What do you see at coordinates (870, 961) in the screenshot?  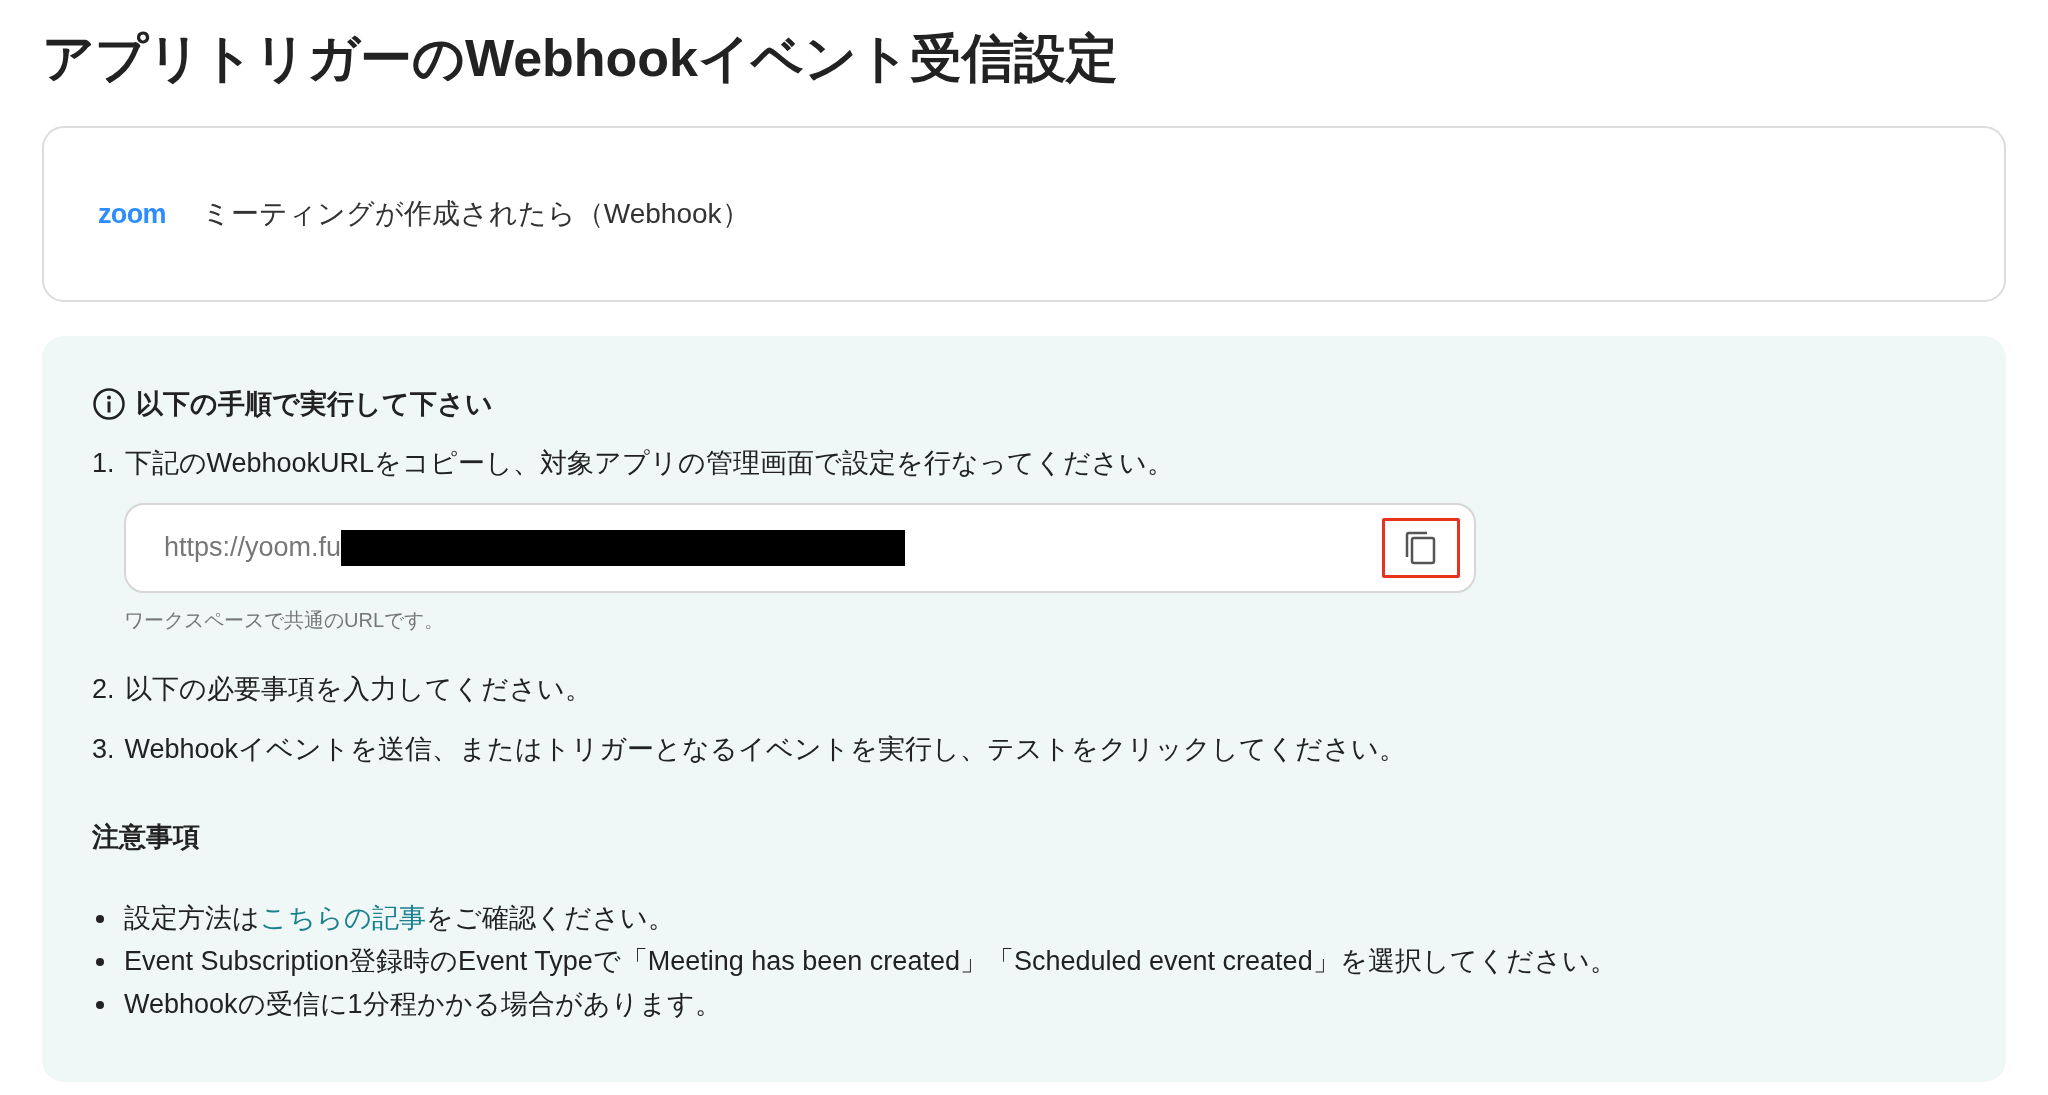 I see `note-text: Event Subscription登録時のEvent Typeで「Meeting has been created」「Scheduled event created」を選択してください。` at bounding box center [870, 961].